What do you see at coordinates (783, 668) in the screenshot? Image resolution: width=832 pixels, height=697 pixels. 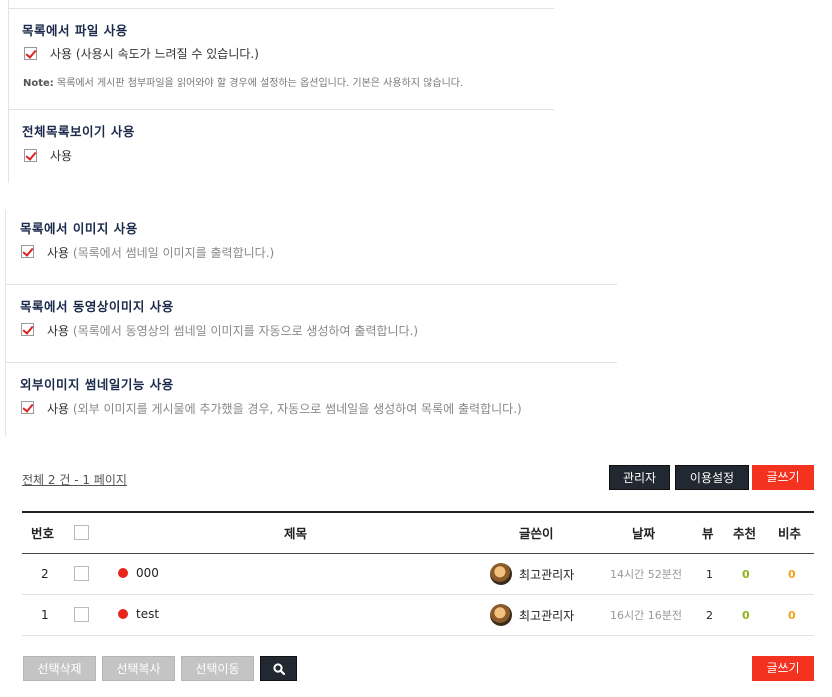 I see `write-button-bottom: 글쓰기` at bounding box center [783, 668].